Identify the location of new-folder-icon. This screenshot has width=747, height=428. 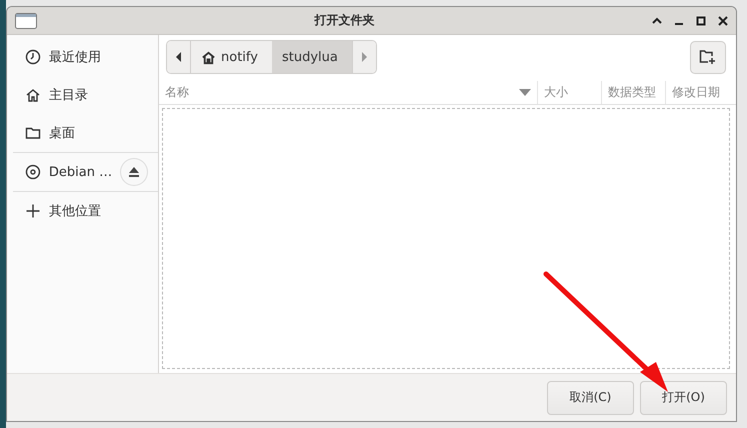
(708, 57).